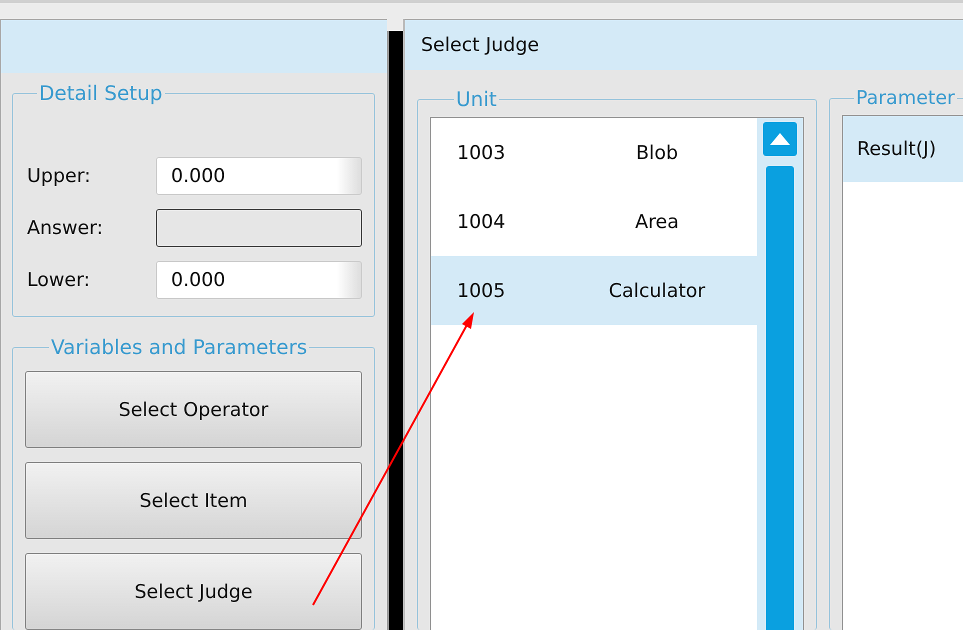  Describe the element at coordinates (59, 176) in the screenshot. I see `field-label: Upper:` at that location.